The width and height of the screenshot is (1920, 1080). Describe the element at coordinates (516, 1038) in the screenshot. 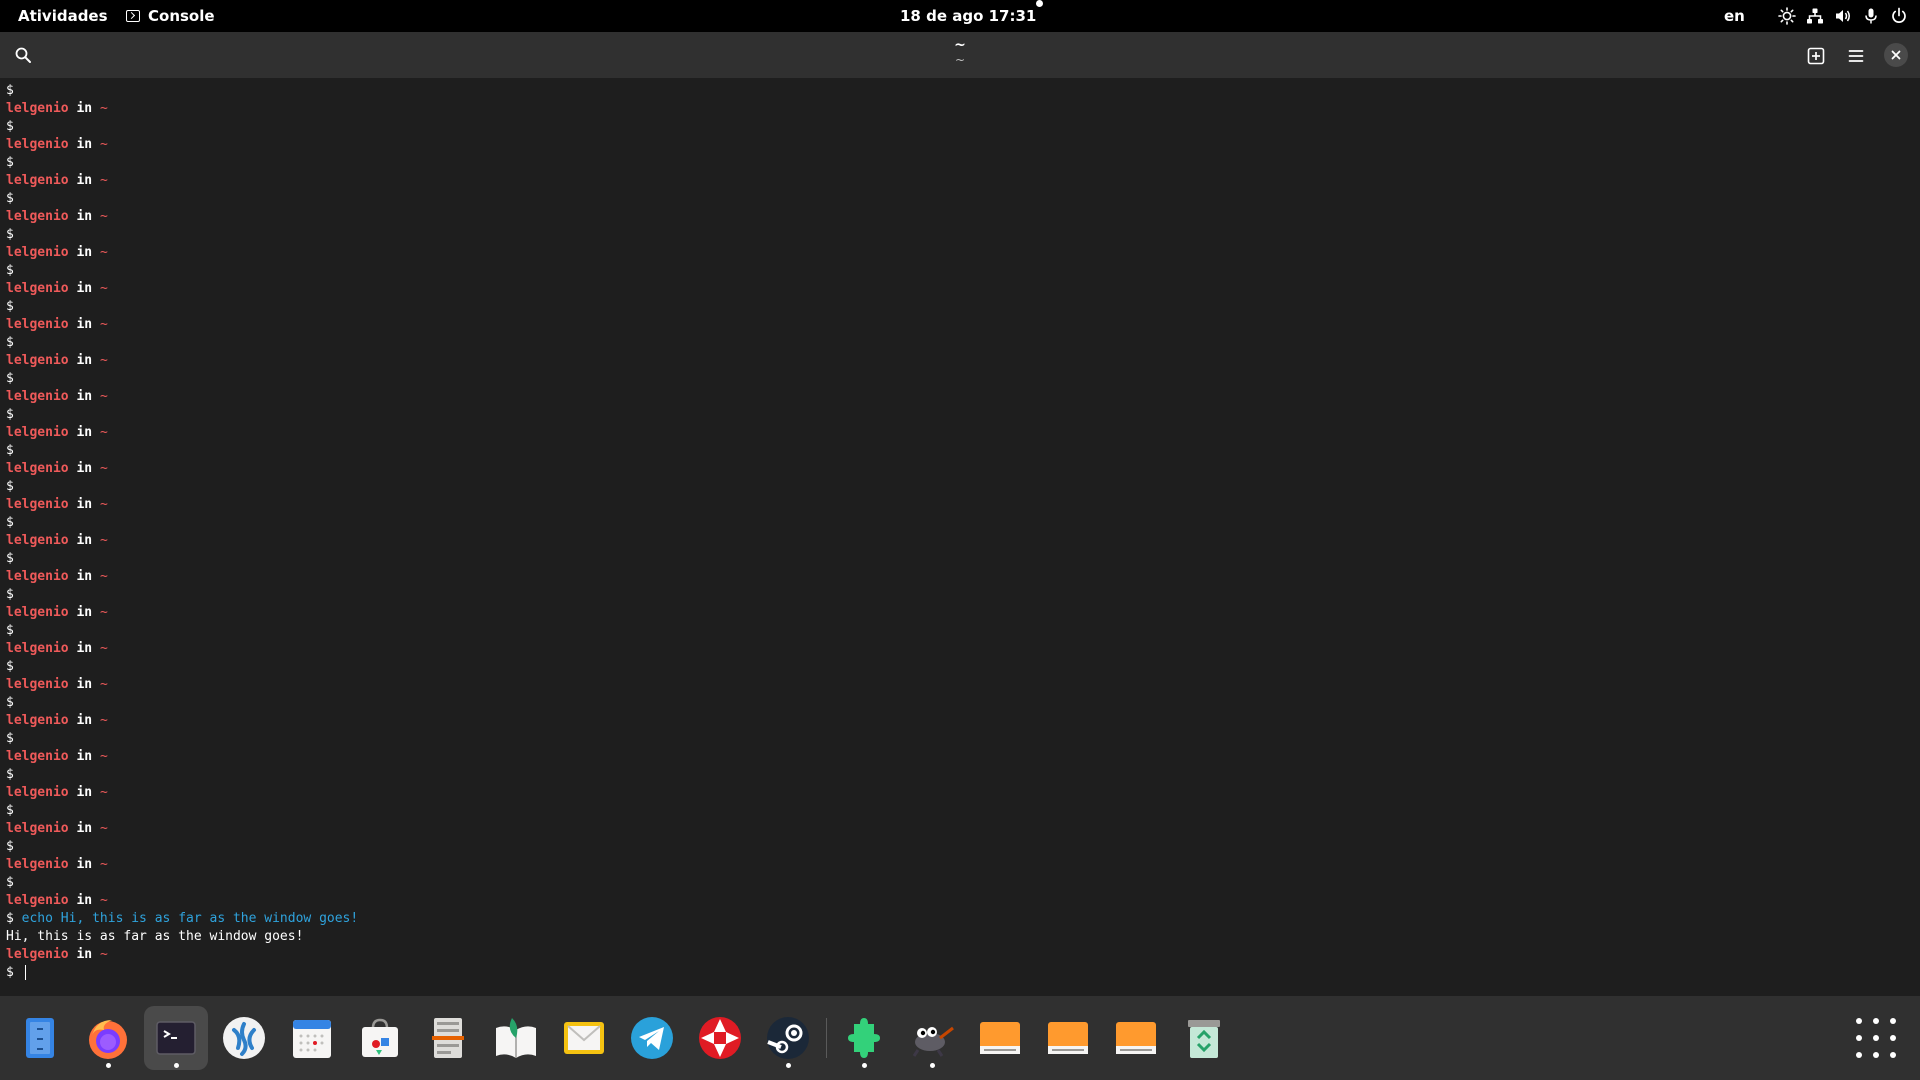

I see `dock-foliate` at that location.